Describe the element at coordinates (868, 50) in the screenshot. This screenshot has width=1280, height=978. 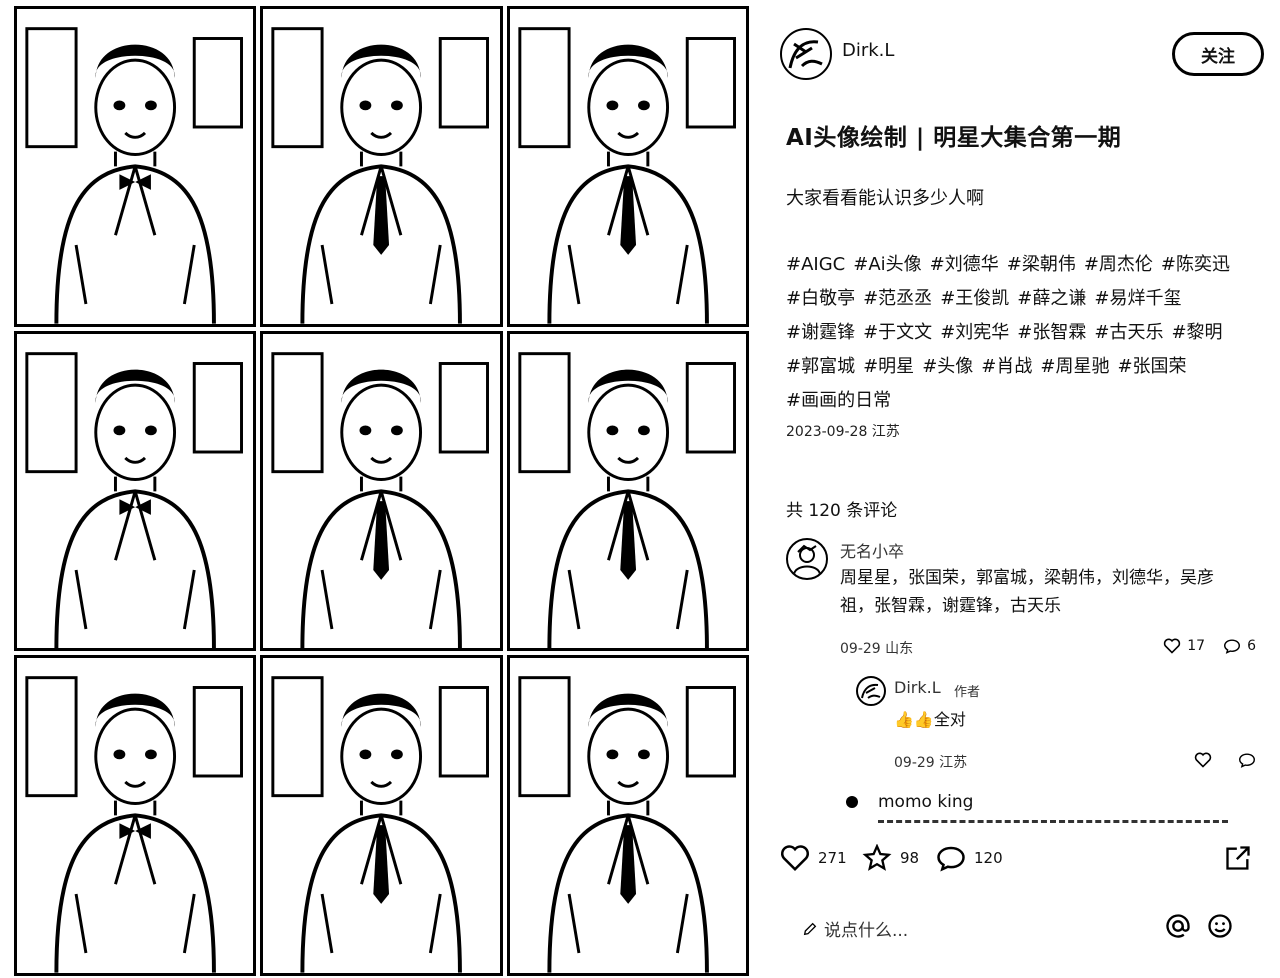
I see `author-name: Dirk.L` at that location.